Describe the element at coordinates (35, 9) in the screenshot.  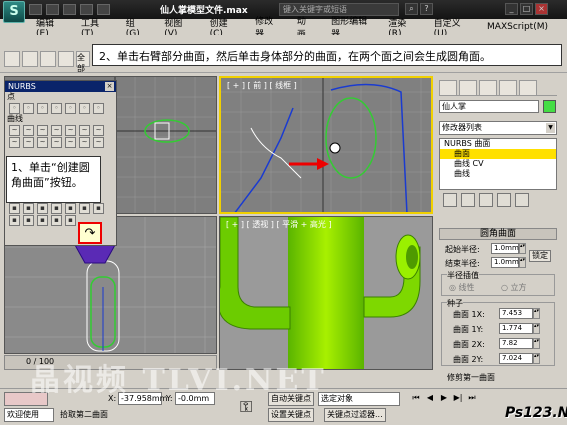
I see `new-file-icon` at that location.